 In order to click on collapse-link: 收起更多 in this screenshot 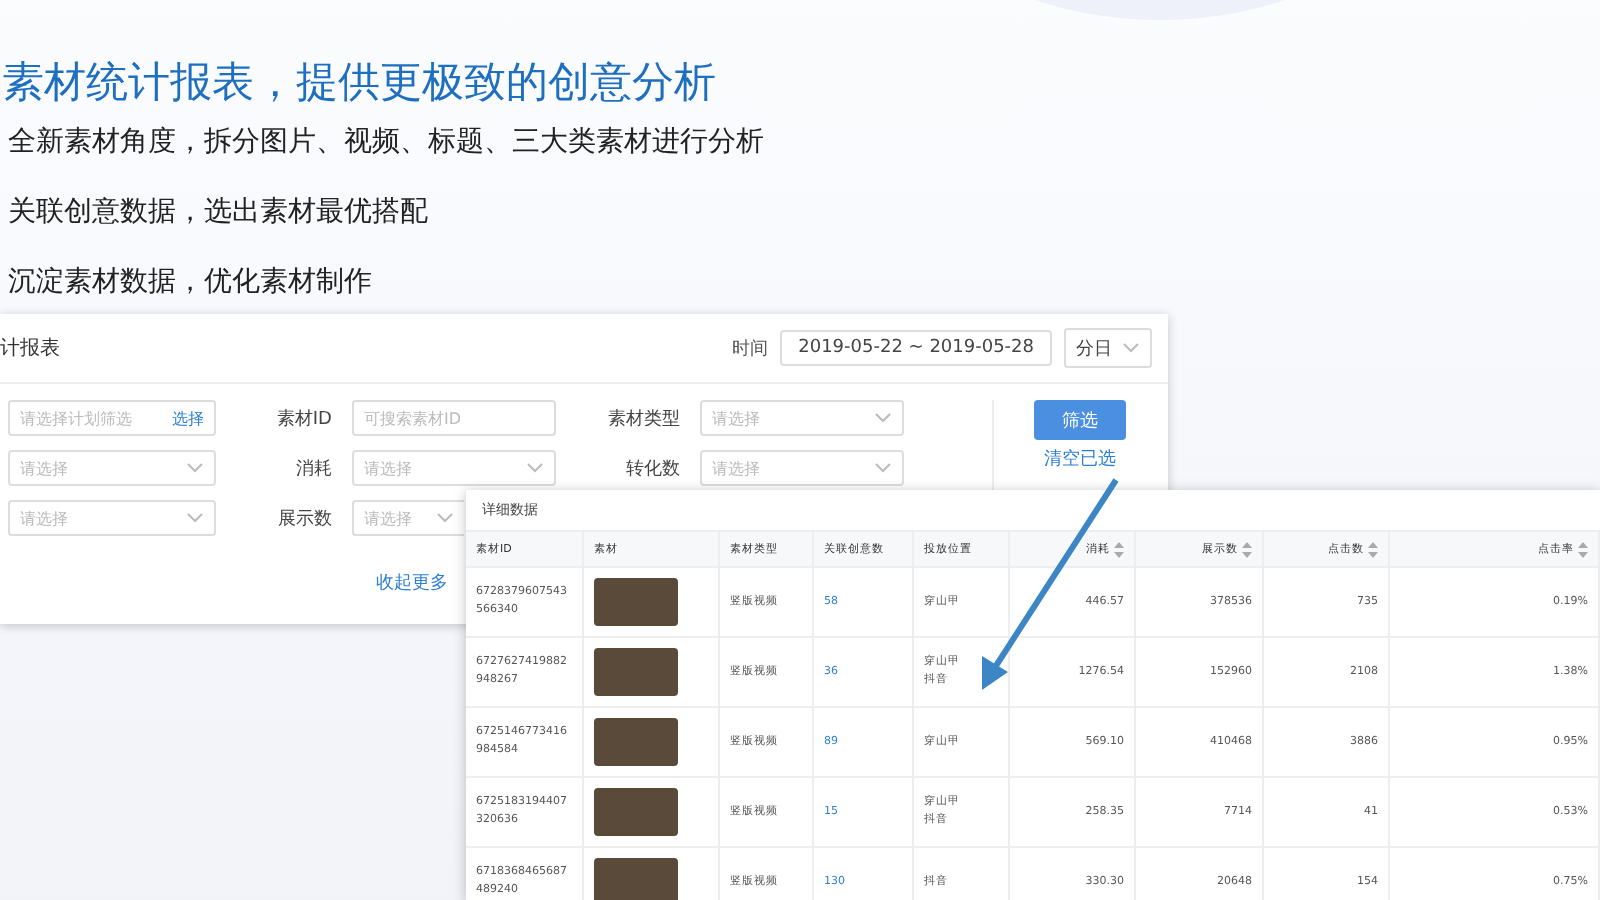, I will do `click(412, 583)`.